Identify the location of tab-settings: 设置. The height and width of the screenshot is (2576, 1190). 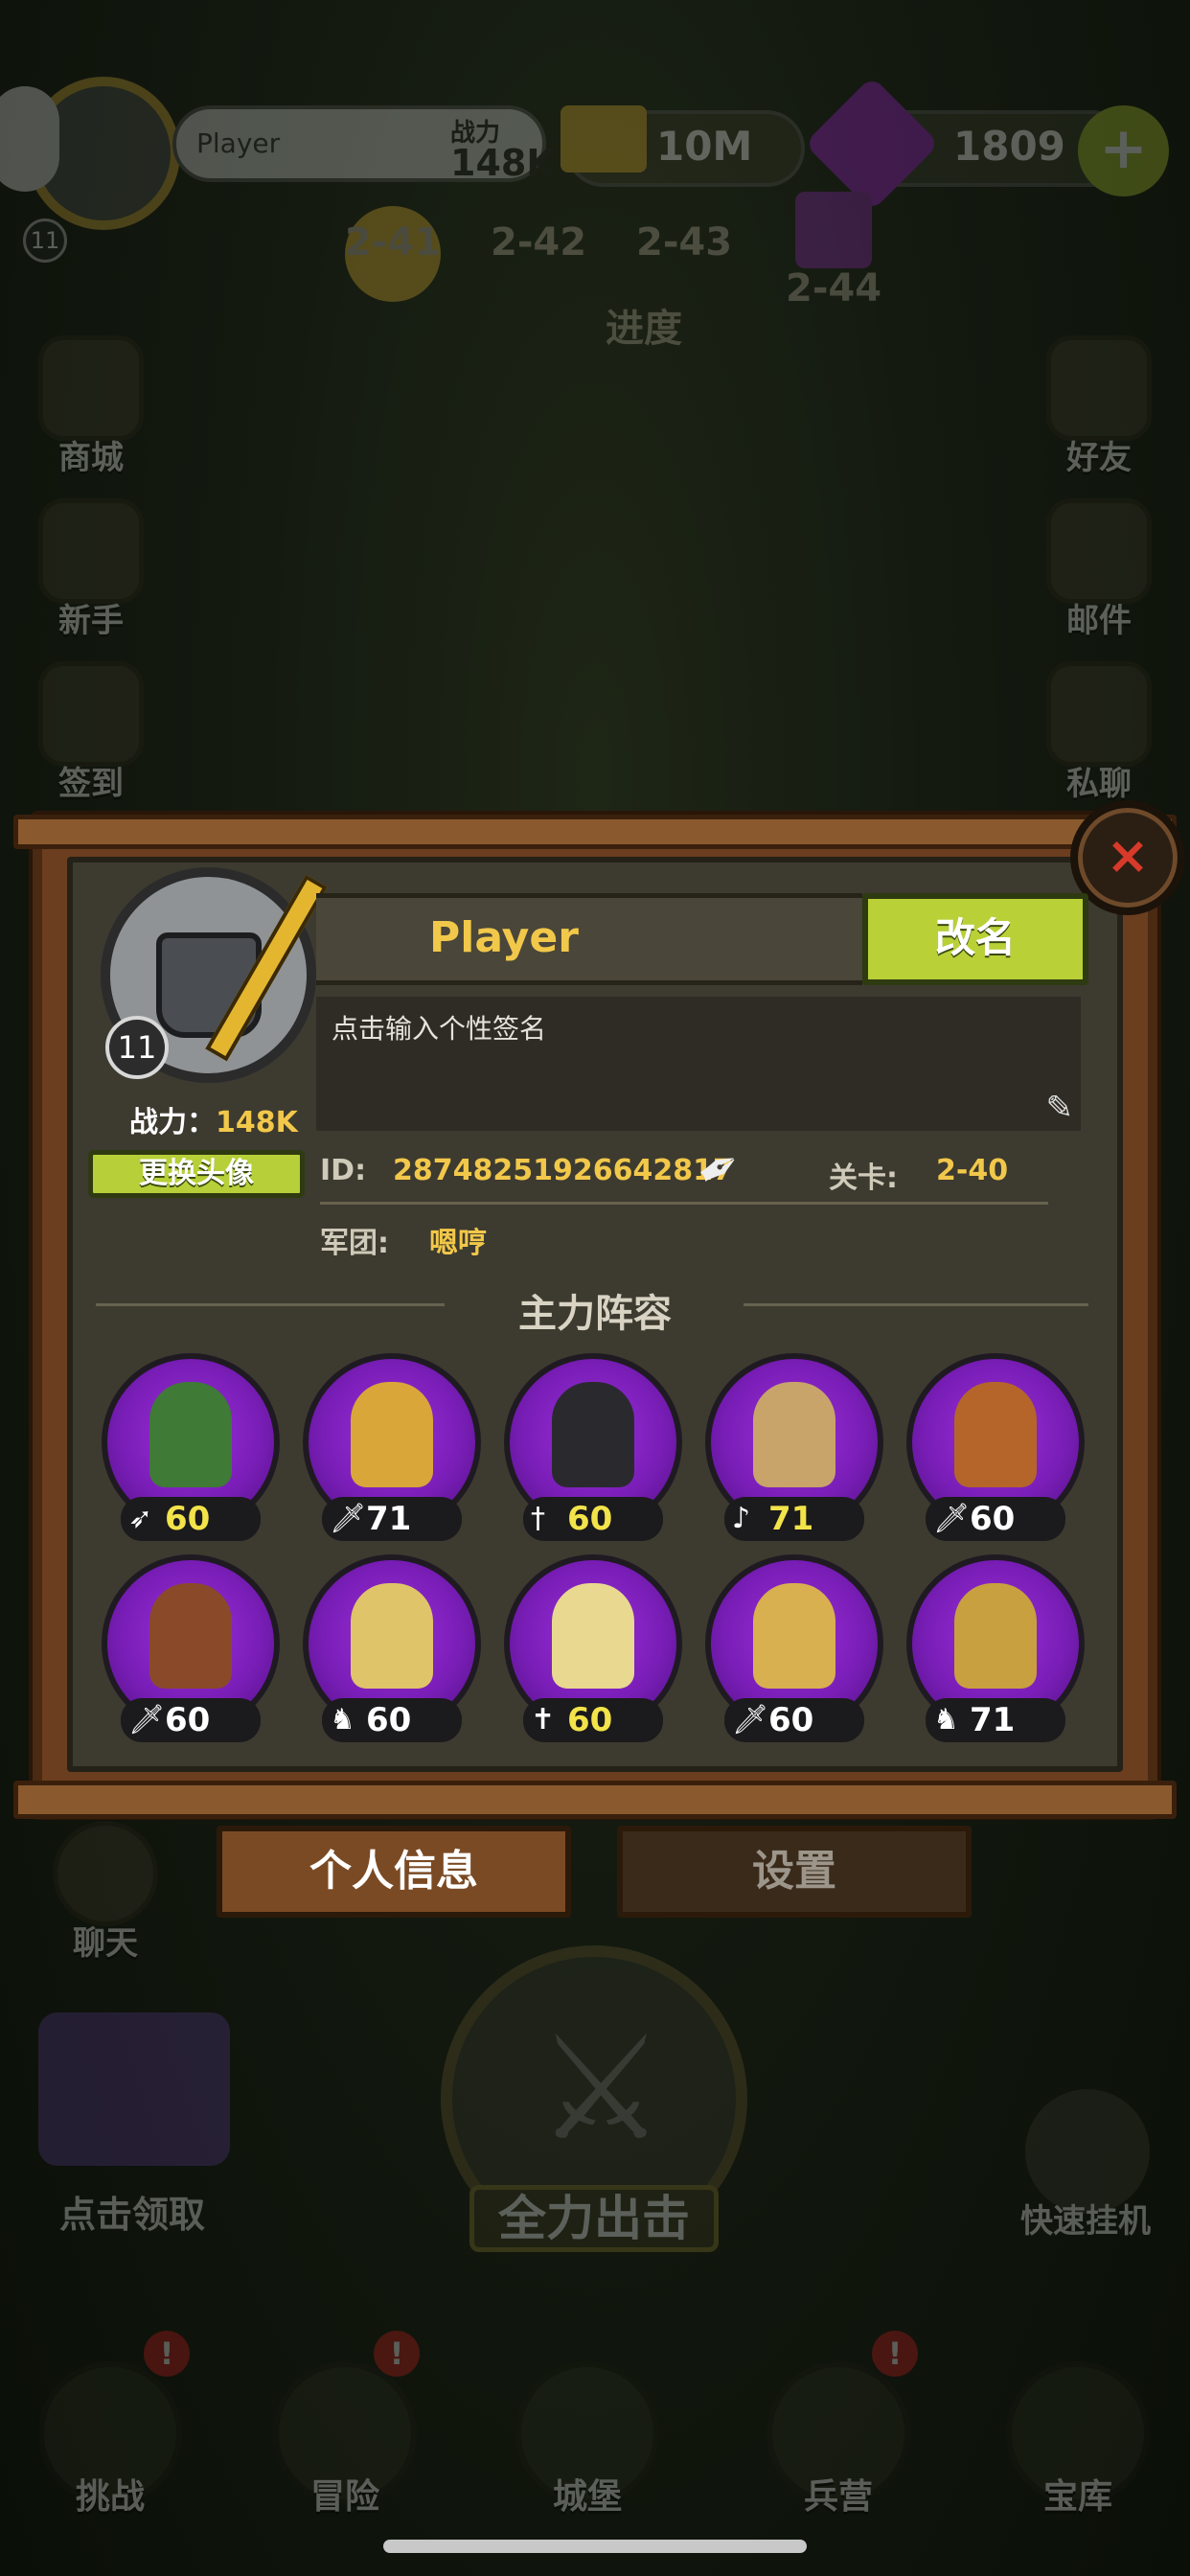
(795, 1872).